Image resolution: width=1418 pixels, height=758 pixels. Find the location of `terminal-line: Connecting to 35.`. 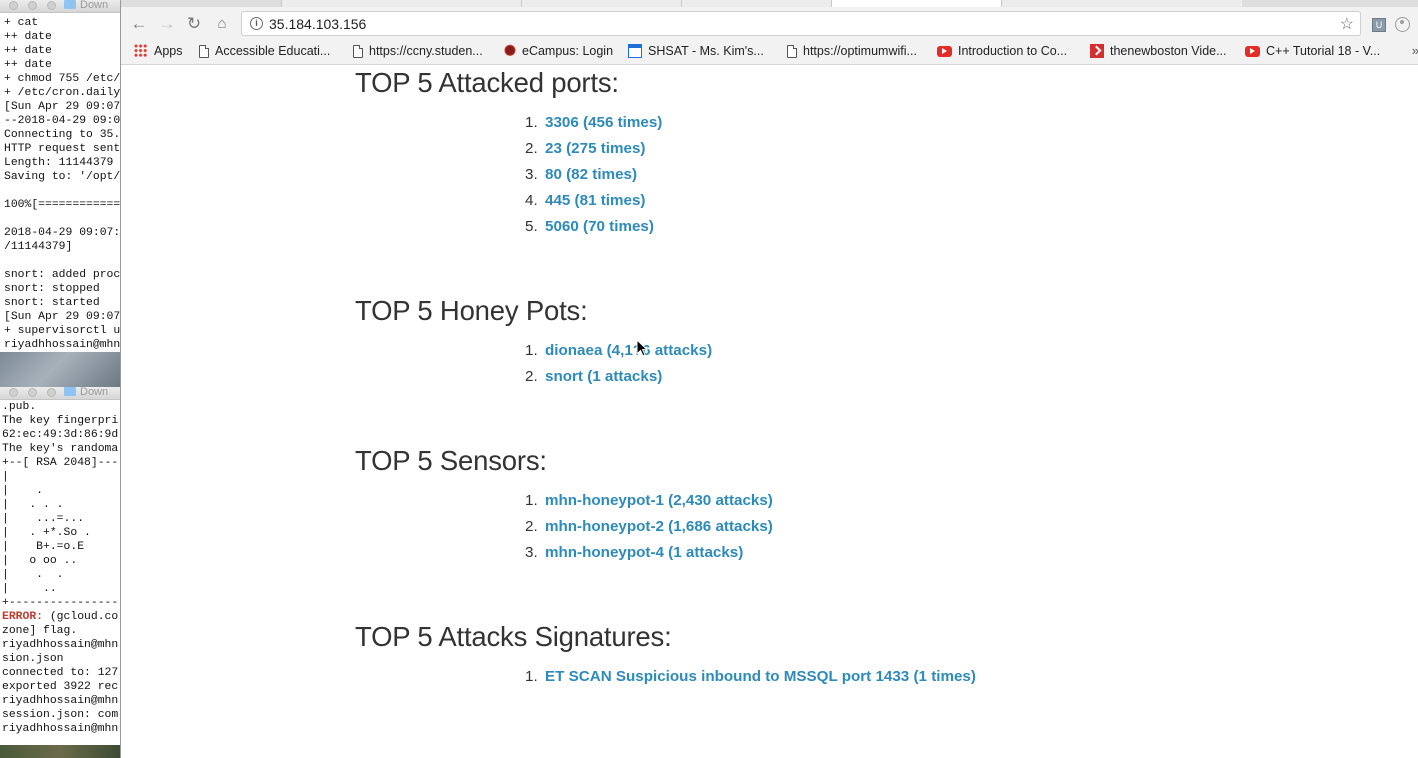

terminal-line: Connecting to 35. is located at coordinates (62, 135).